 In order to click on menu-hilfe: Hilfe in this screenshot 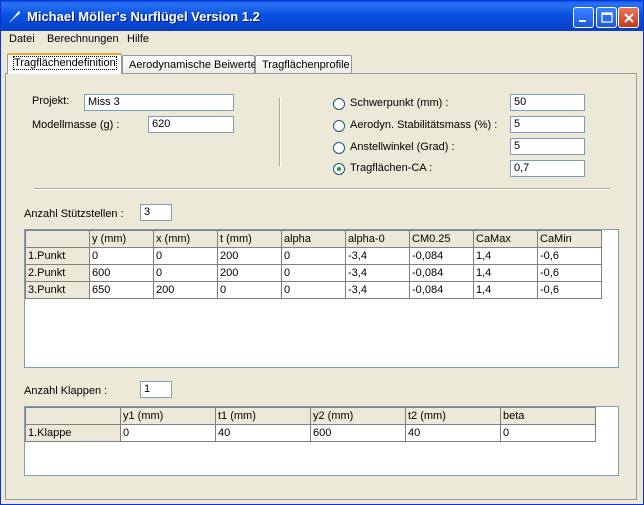, I will do `click(138, 39)`.